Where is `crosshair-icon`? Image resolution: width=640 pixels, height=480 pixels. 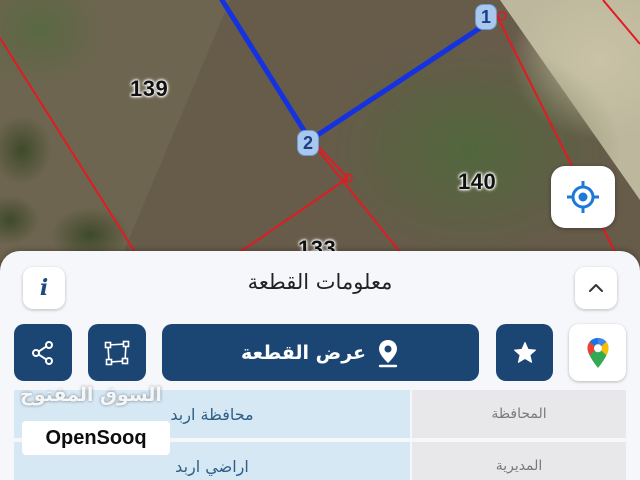 crosshair-icon is located at coordinates (583, 197).